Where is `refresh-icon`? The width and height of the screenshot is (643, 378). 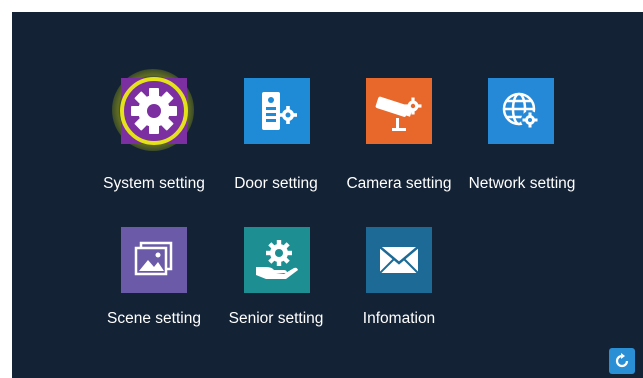 refresh-icon is located at coordinates (622, 360).